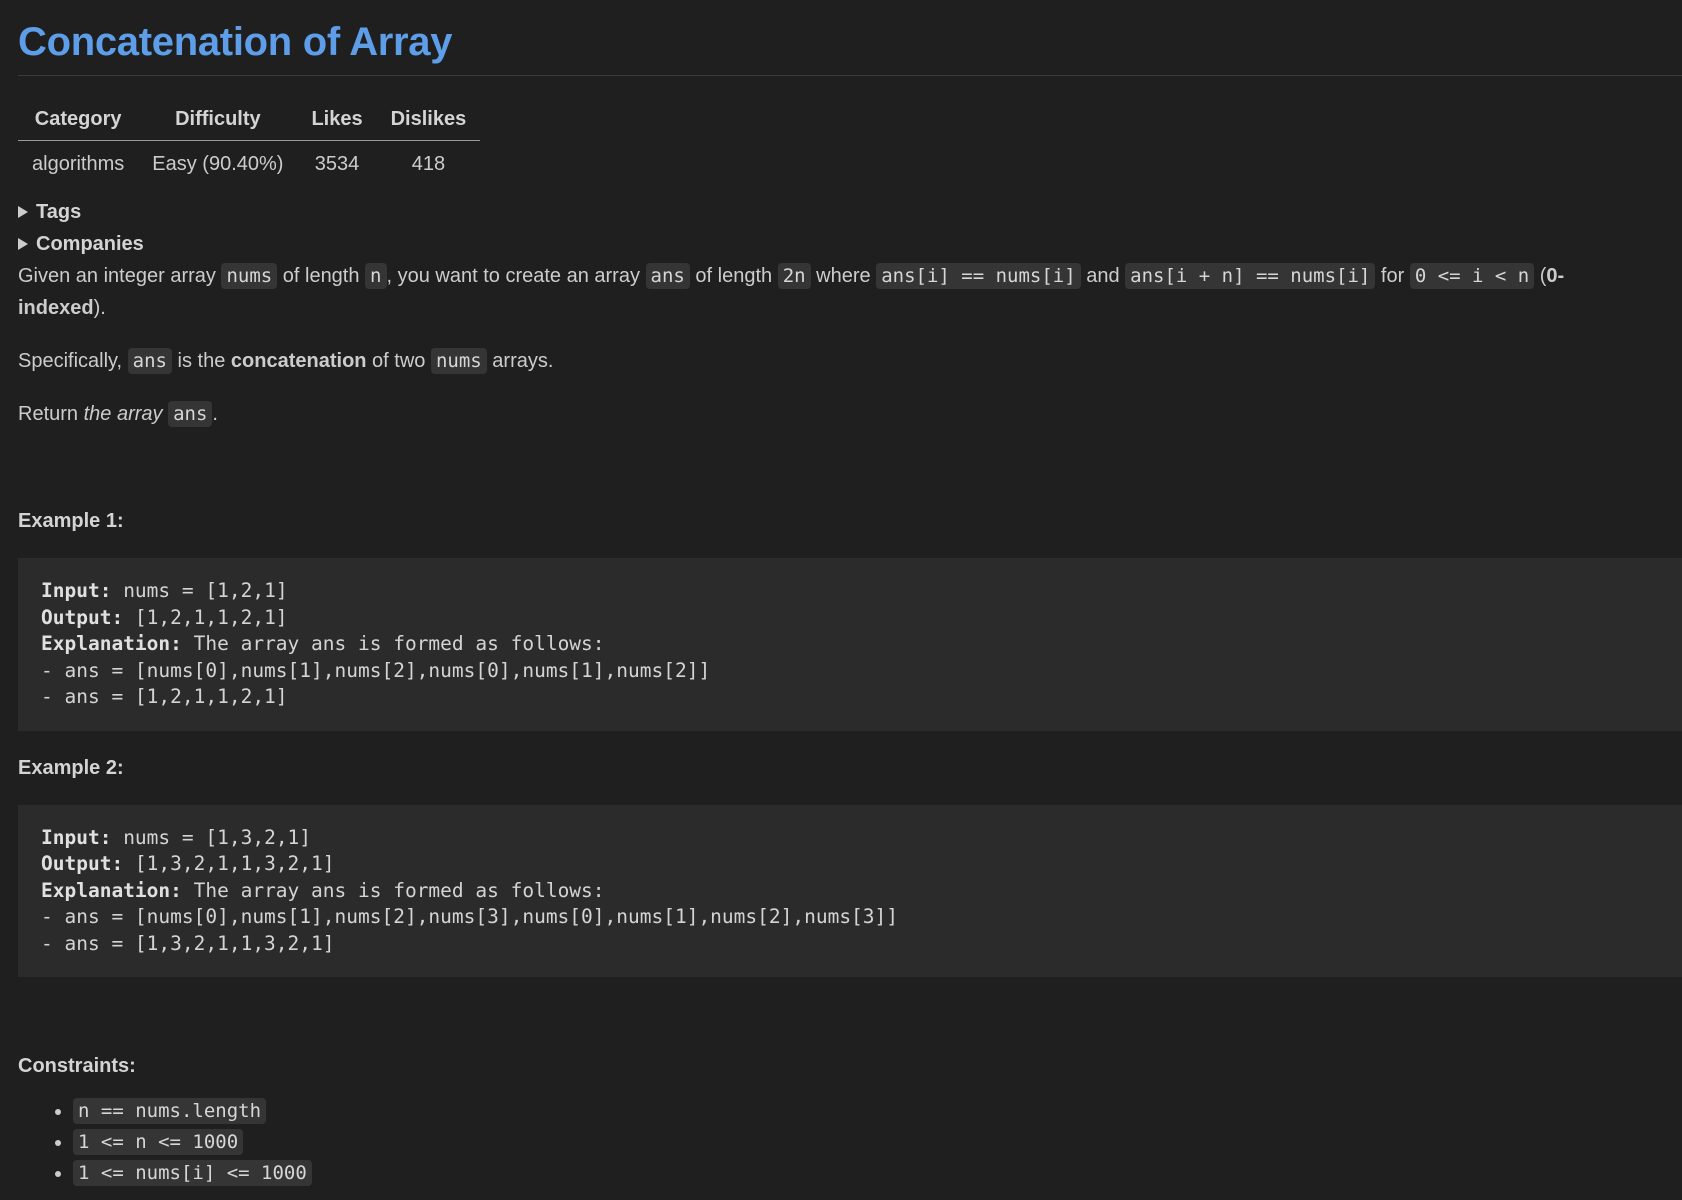 The image size is (1682, 1200). What do you see at coordinates (1540, 276) in the screenshot?
I see `text-span: (` at bounding box center [1540, 276].